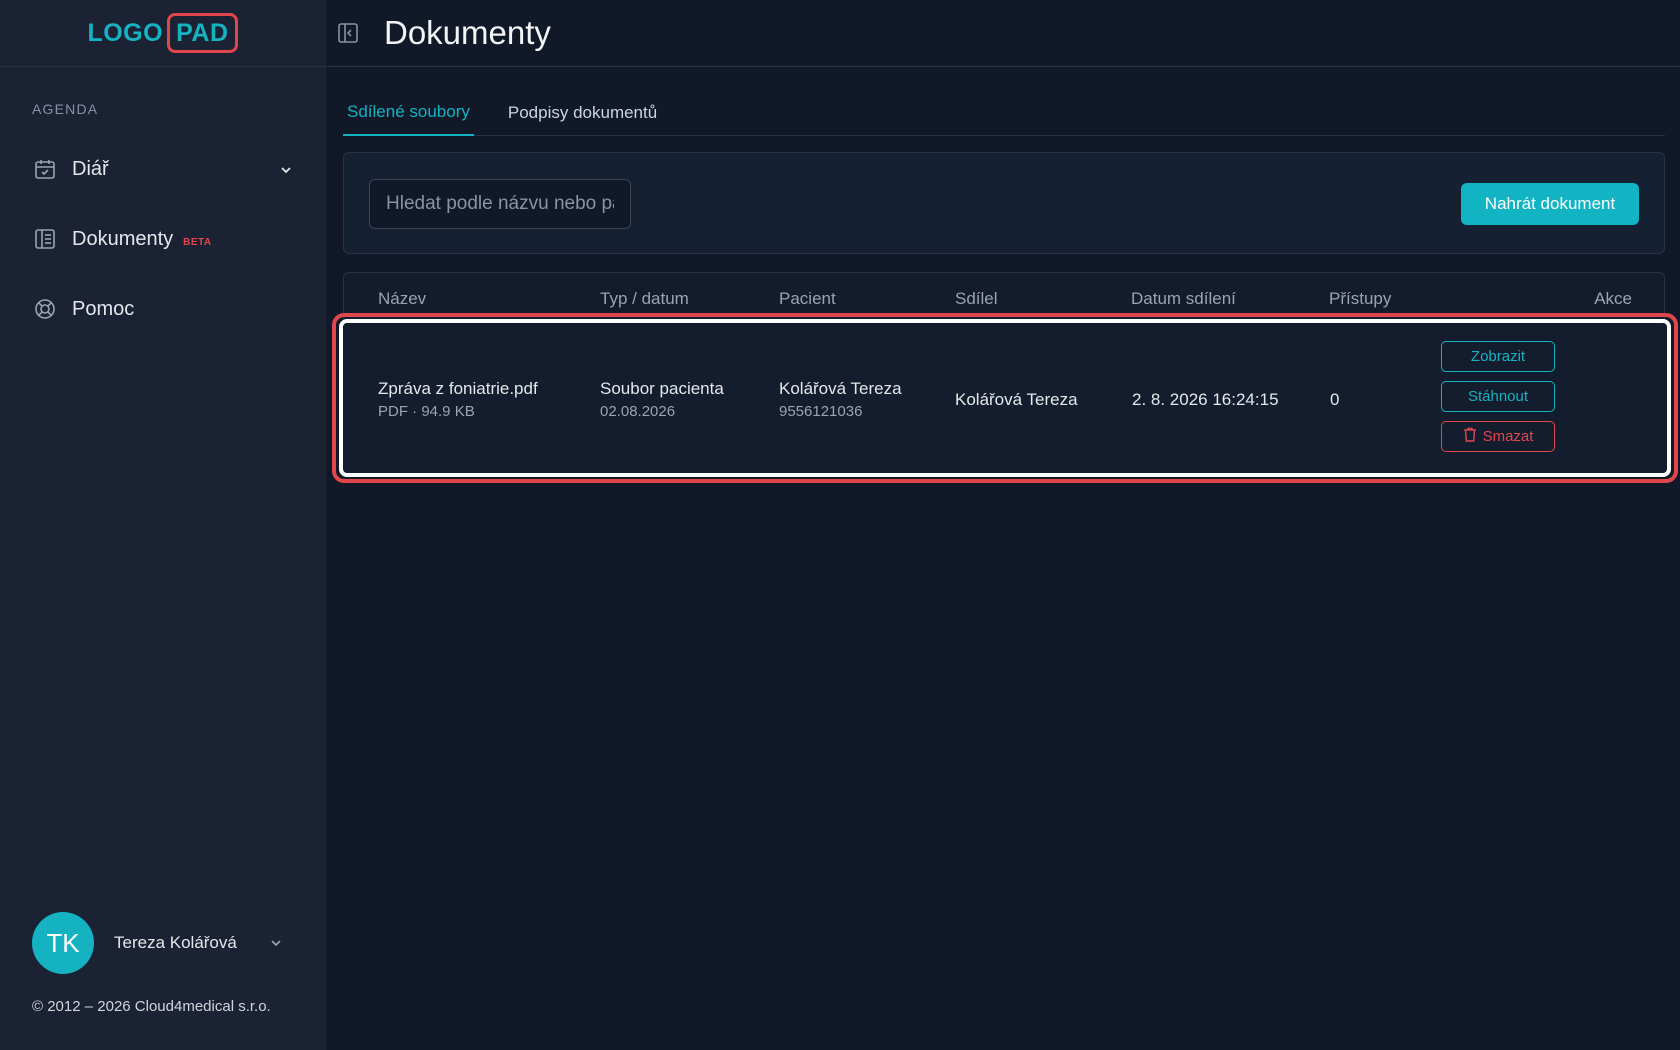  Describe the element at coordinates (1004, 203) in the screenshot. I see `toolbar: Nahrát dokument` at that location.